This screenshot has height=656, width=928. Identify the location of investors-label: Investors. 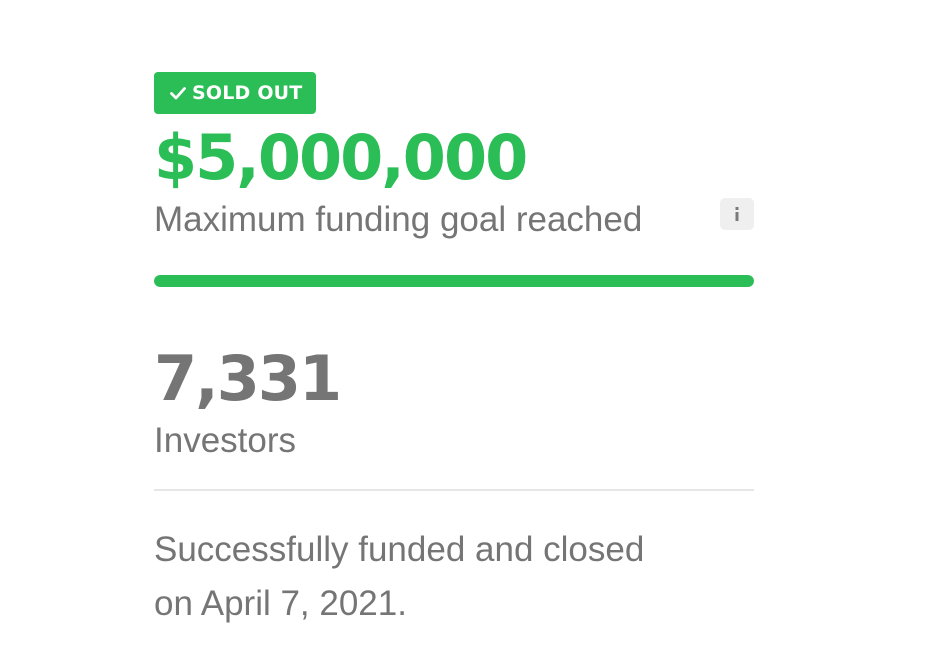
(225, 440).